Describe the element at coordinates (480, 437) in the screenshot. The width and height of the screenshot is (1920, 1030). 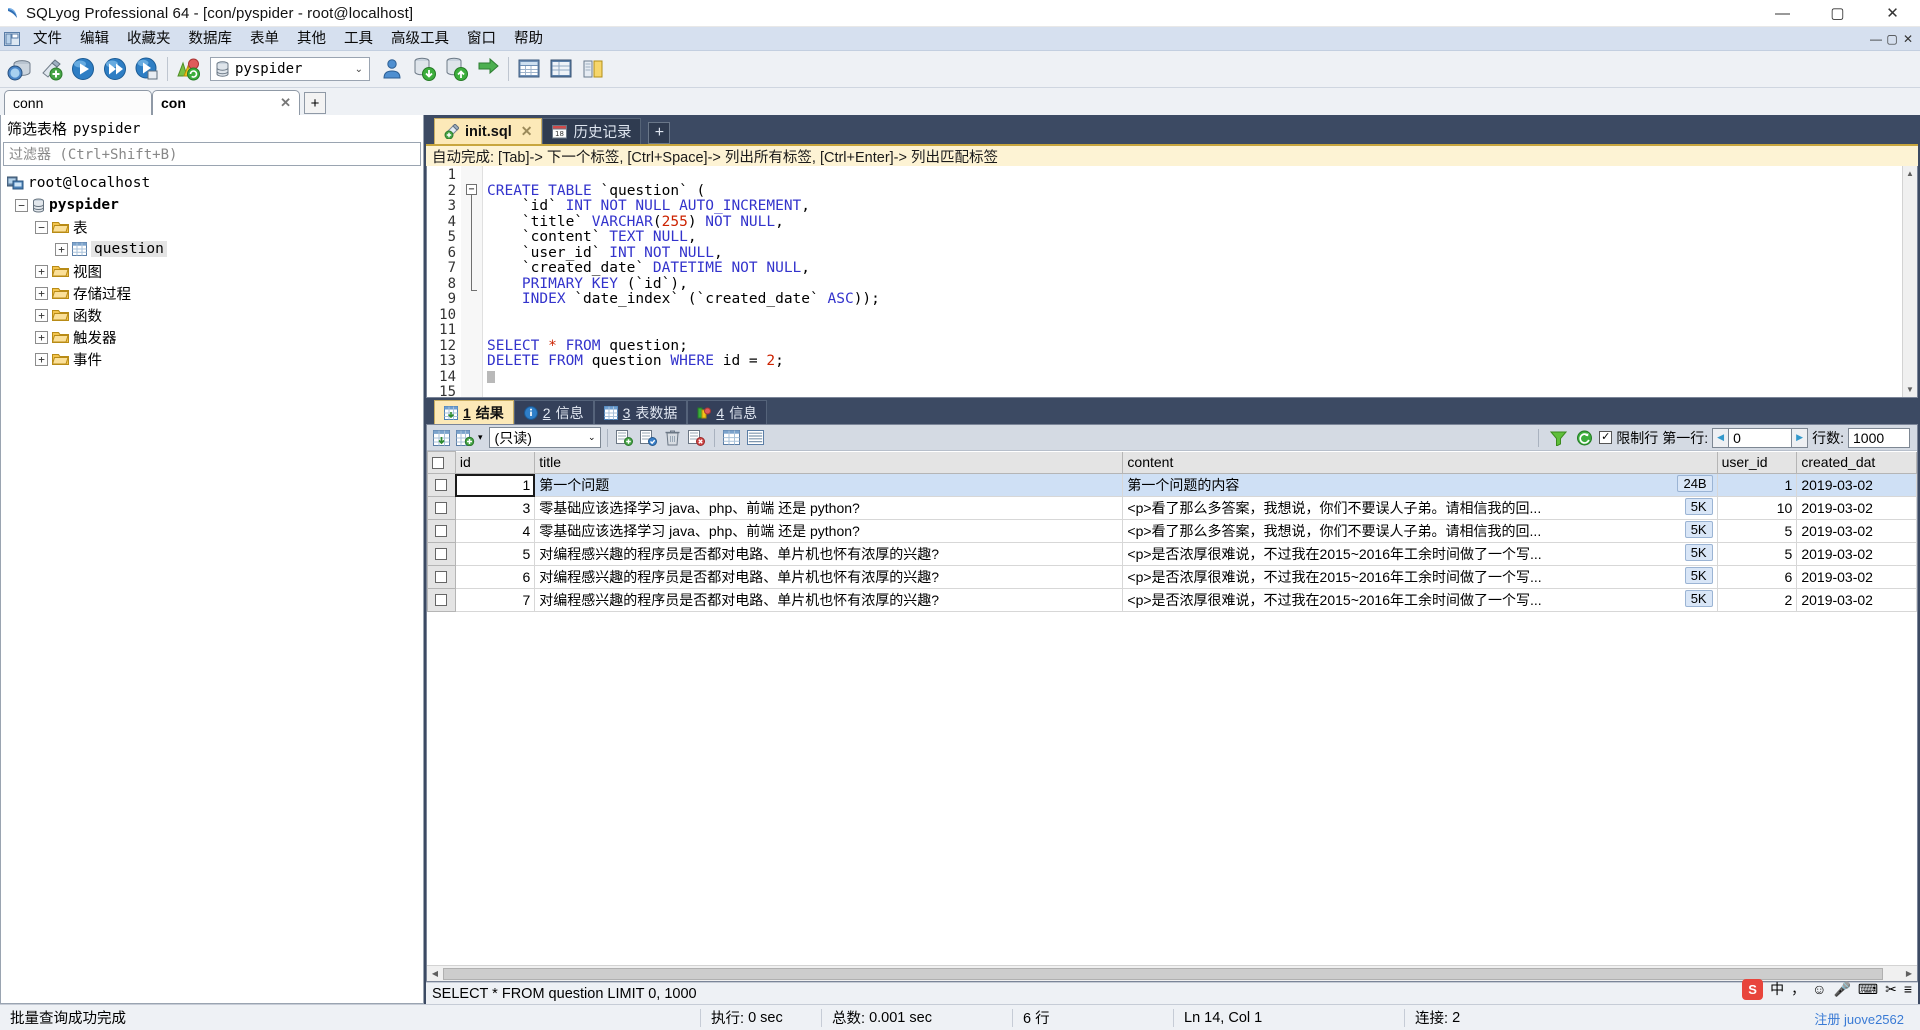
I see `grid-options-chevron-icon: ▾` at that location.